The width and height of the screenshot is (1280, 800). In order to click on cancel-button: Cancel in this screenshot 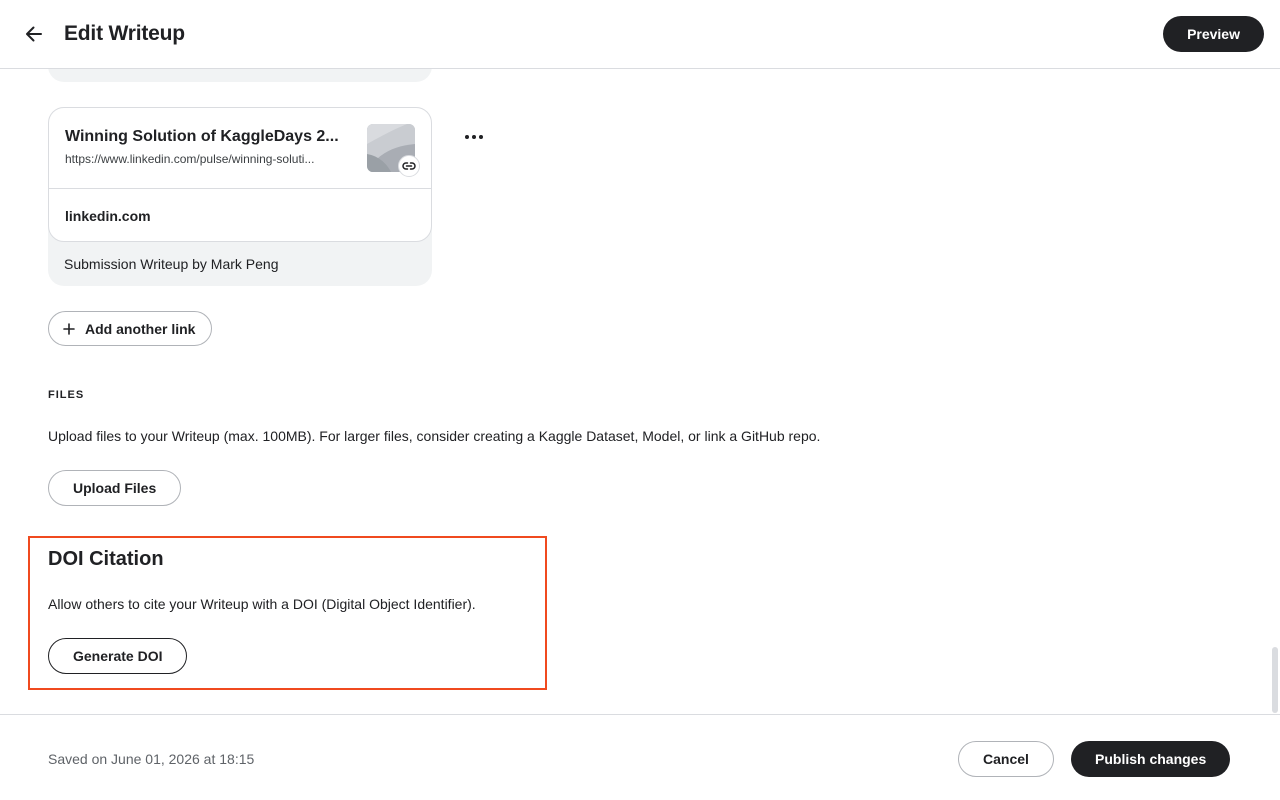, I will do `click(1006, 759)`.